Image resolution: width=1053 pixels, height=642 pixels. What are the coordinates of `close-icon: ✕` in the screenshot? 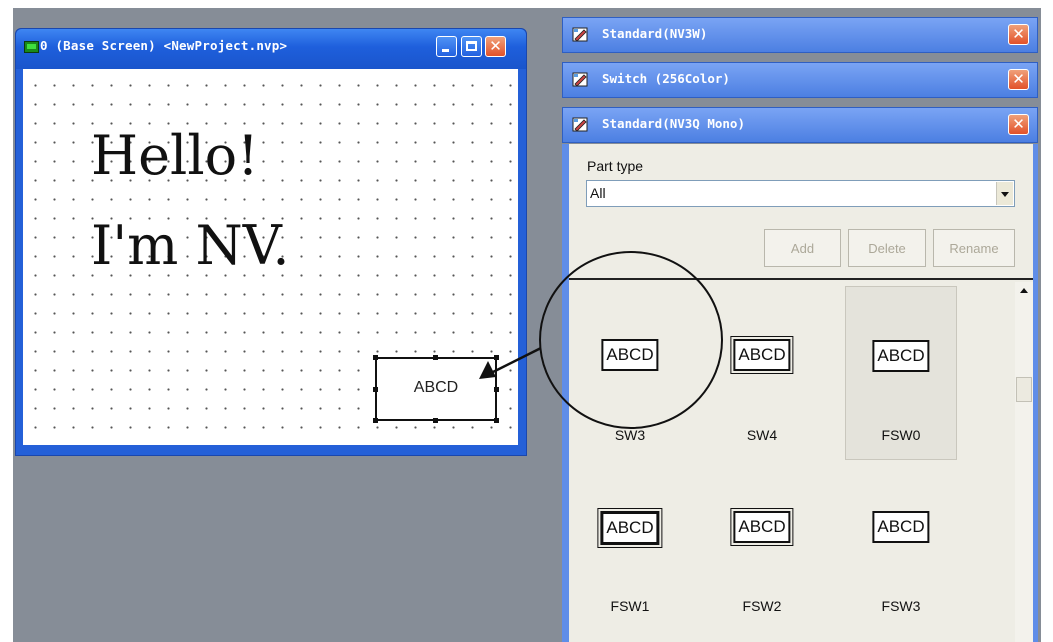 It's located at (495, 46).